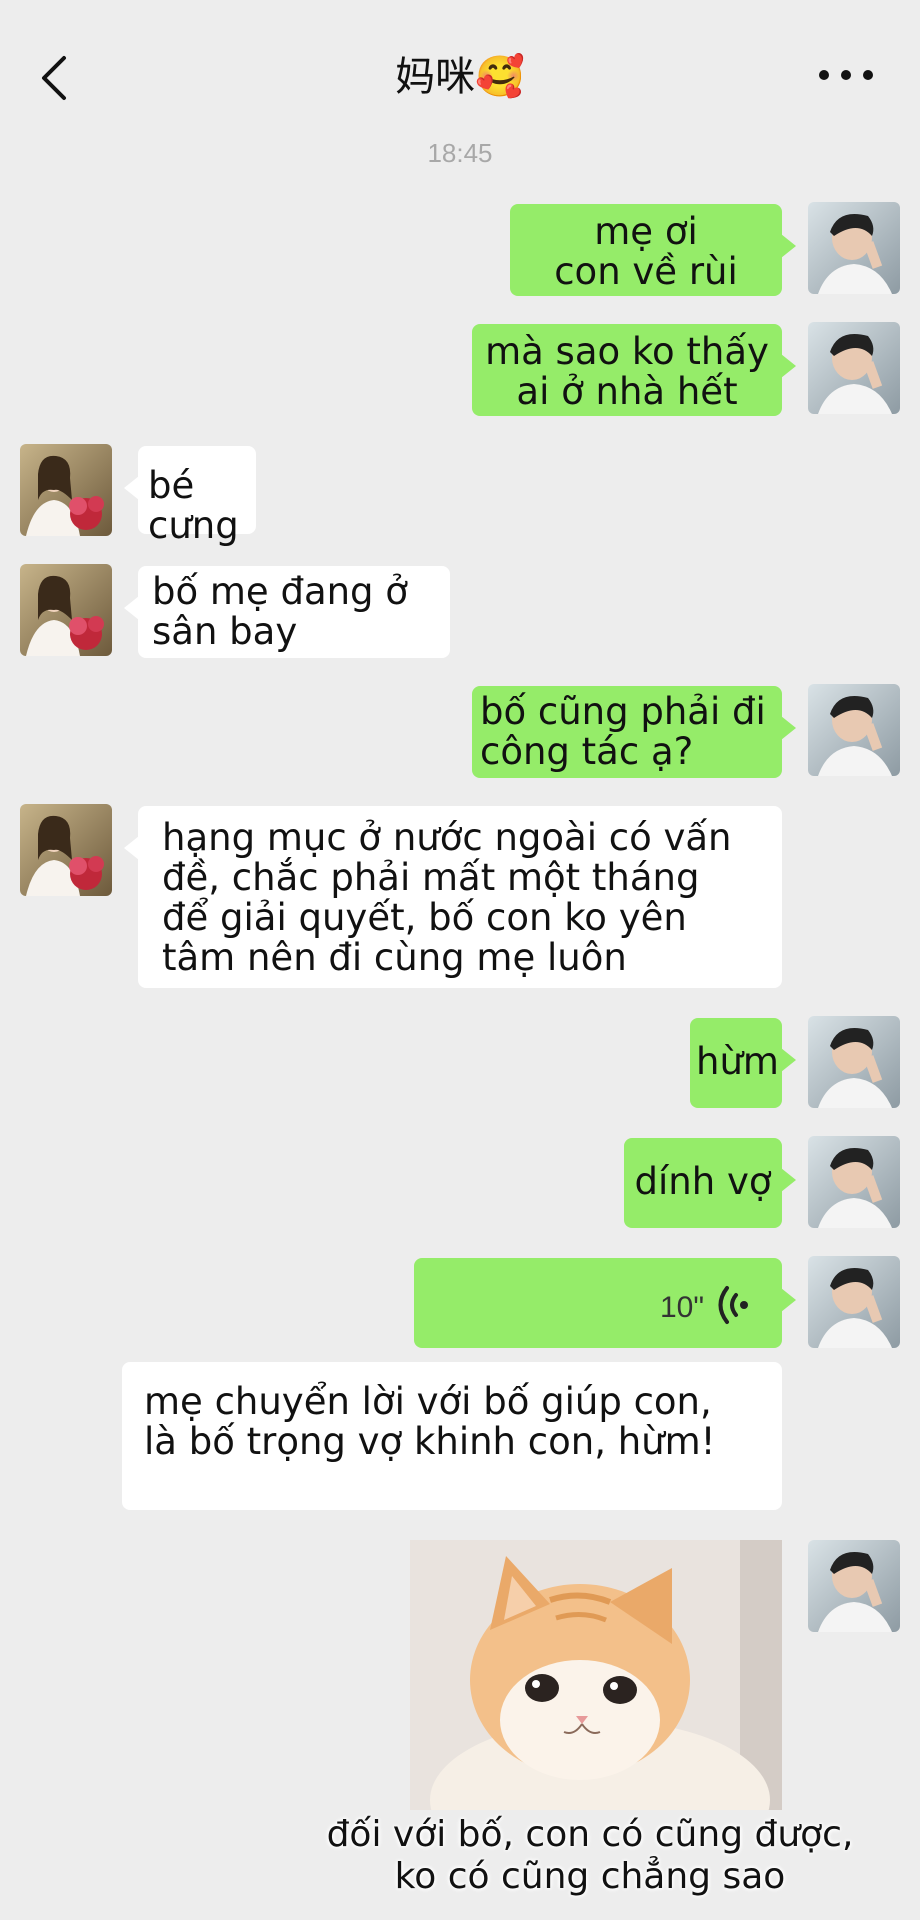 The height and width of the screenshot is (1920, 920). Describe the element at coordinates (846, 75) in the screenshot. I see `ellipsis-icon` at that location.